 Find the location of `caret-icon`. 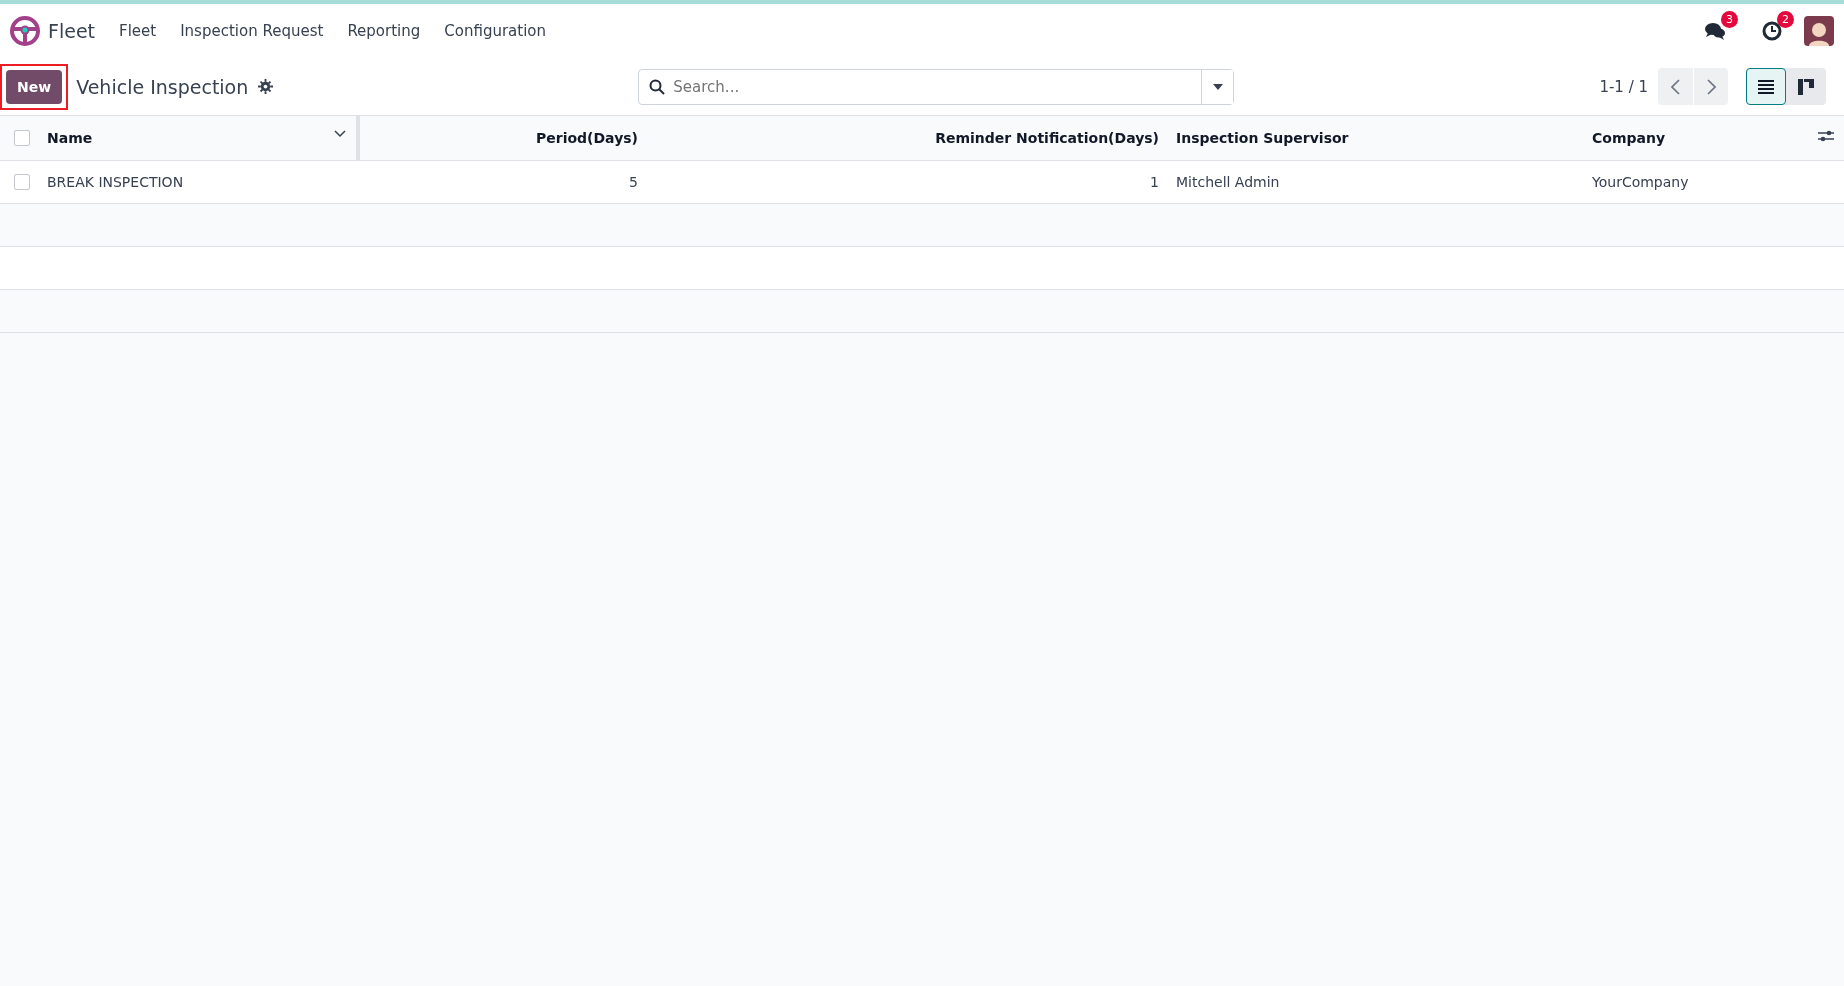

caret-icon is located at coordinates (1217, 86).